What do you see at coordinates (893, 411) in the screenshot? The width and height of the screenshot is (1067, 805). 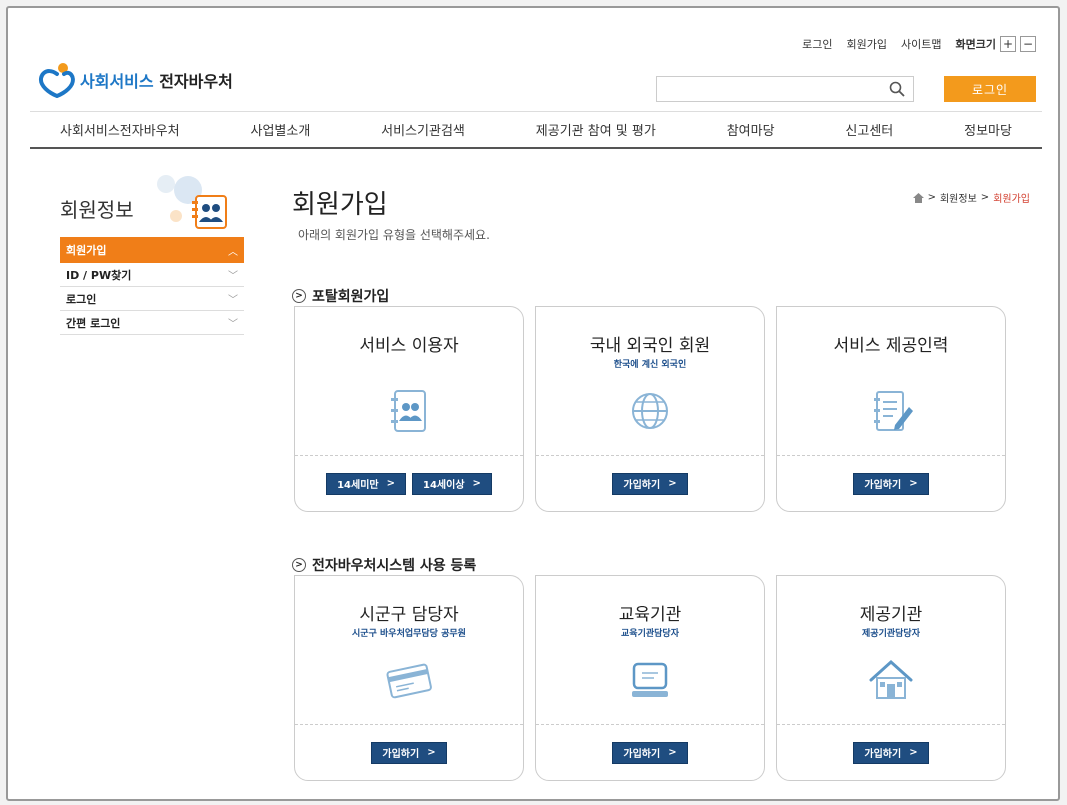 I see `document-edit-icon` at bounding box center [893, 411].